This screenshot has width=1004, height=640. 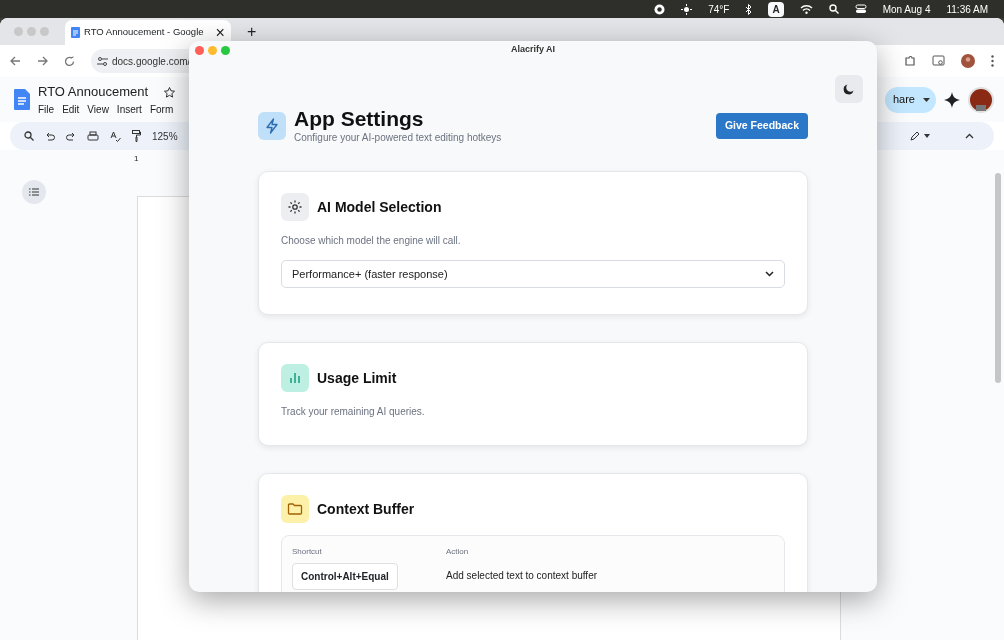 I want to click on share-button: hare, so click(x=910, y=99).